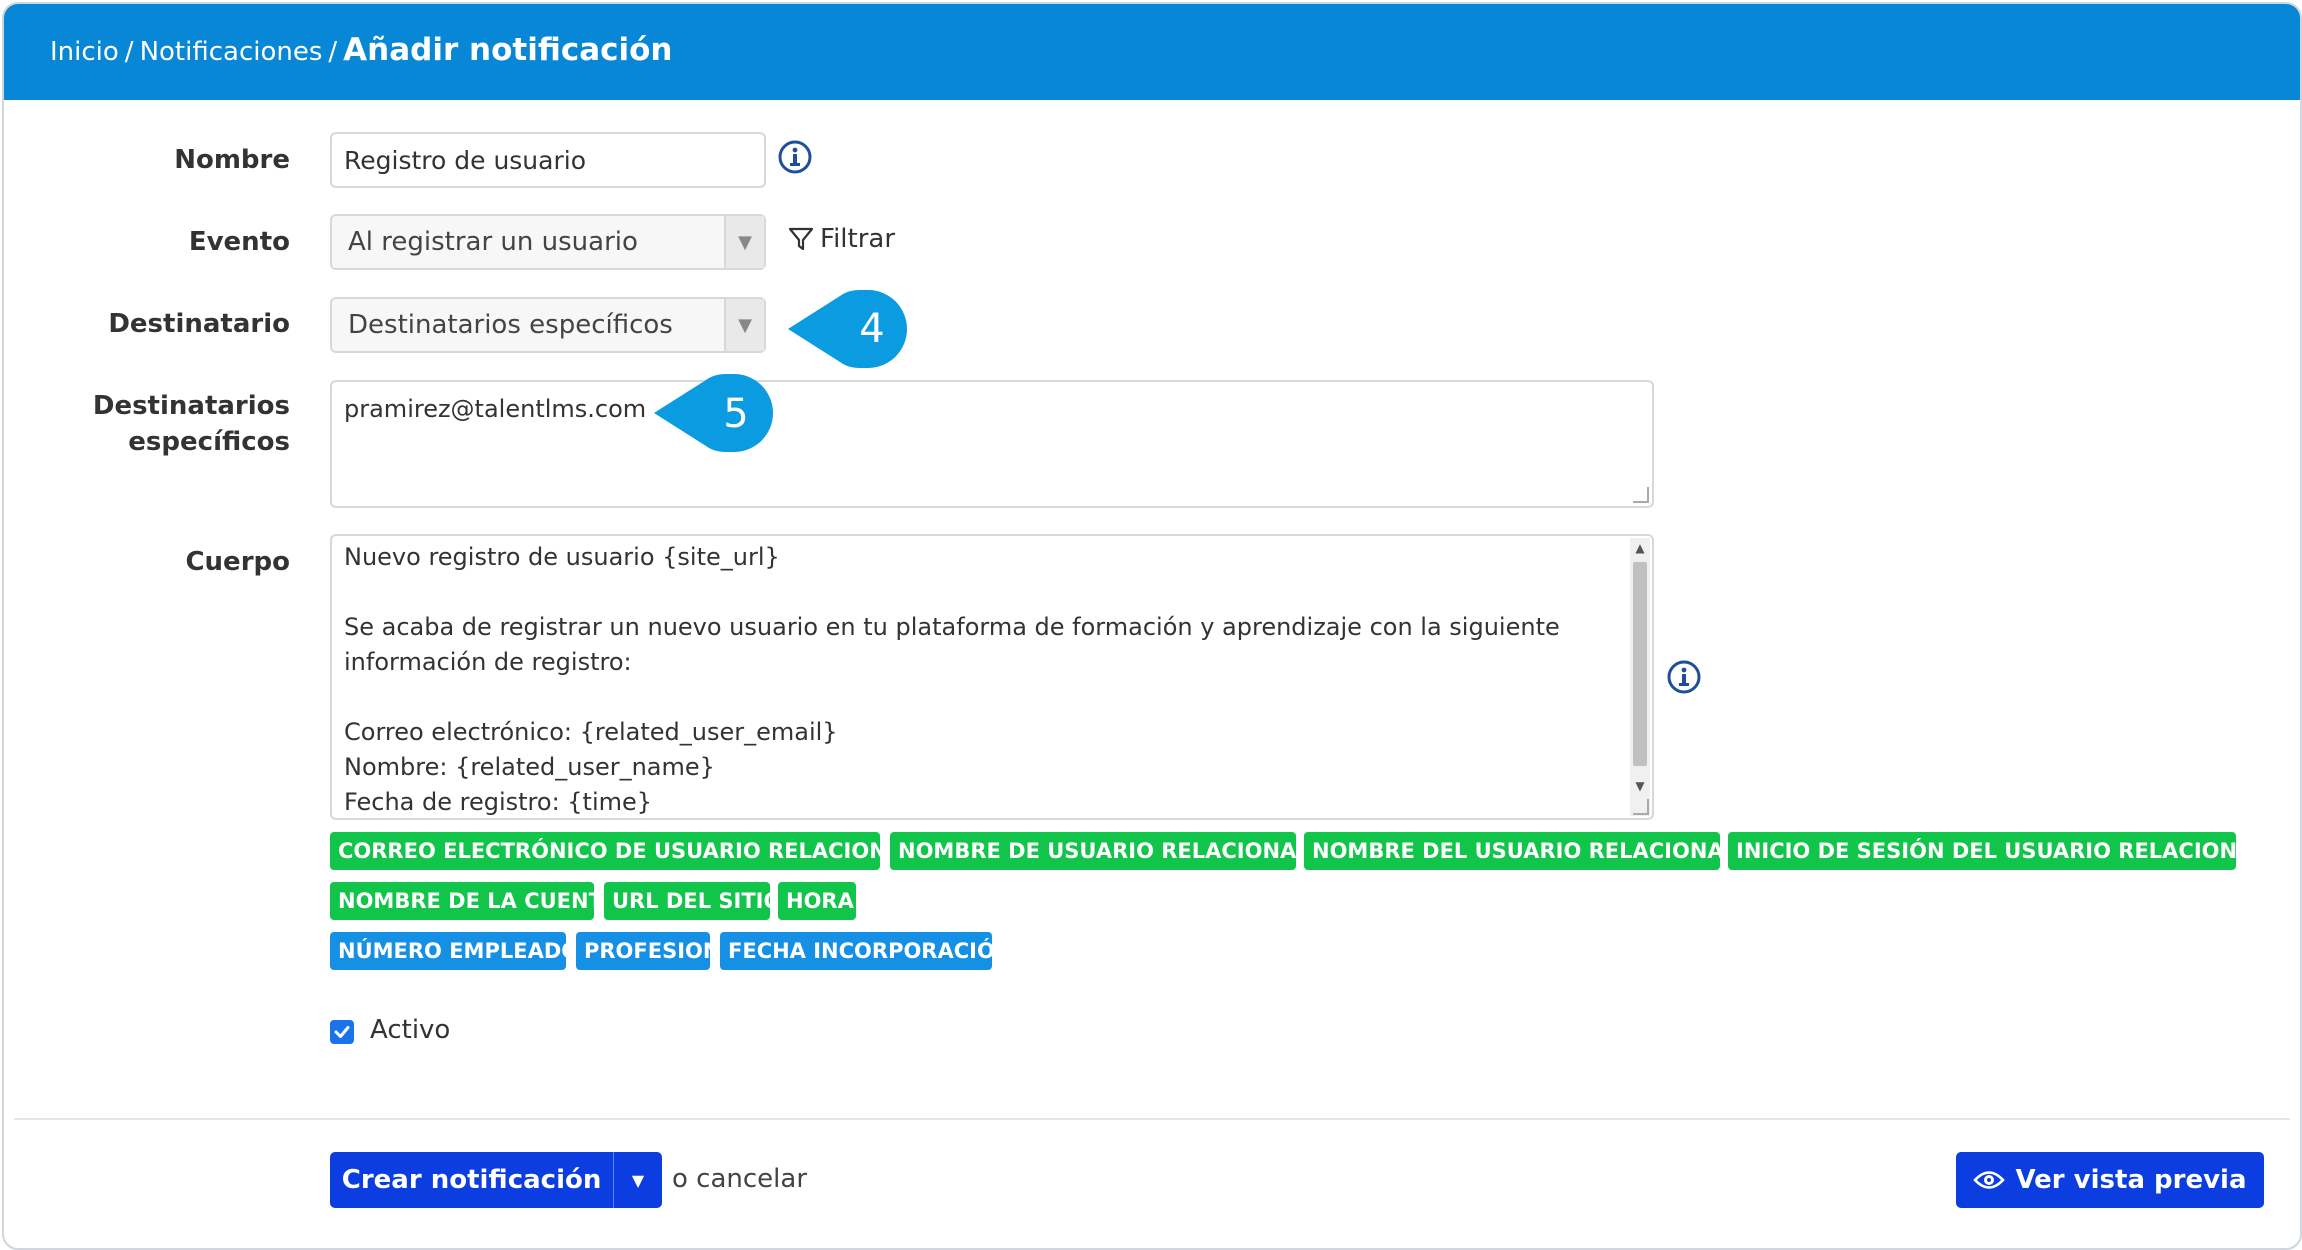  What do you see at coordinates (866, 951) in the screenshot?
I see `tag-button: FECHA INCORPORACIÓN` at bounding box center [866, 951].